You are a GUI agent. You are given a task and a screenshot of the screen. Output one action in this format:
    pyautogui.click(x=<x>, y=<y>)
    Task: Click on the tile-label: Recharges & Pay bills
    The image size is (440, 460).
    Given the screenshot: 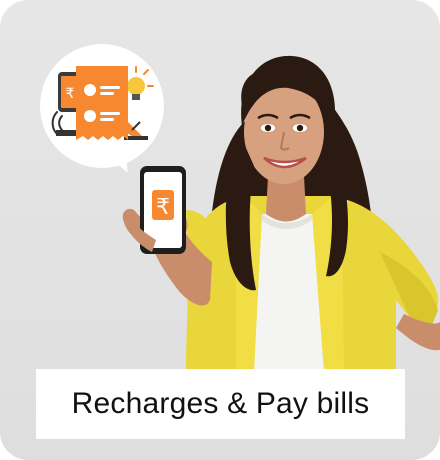 What is the action you would take?
    pyautogui.click(x=220, y=403)
    